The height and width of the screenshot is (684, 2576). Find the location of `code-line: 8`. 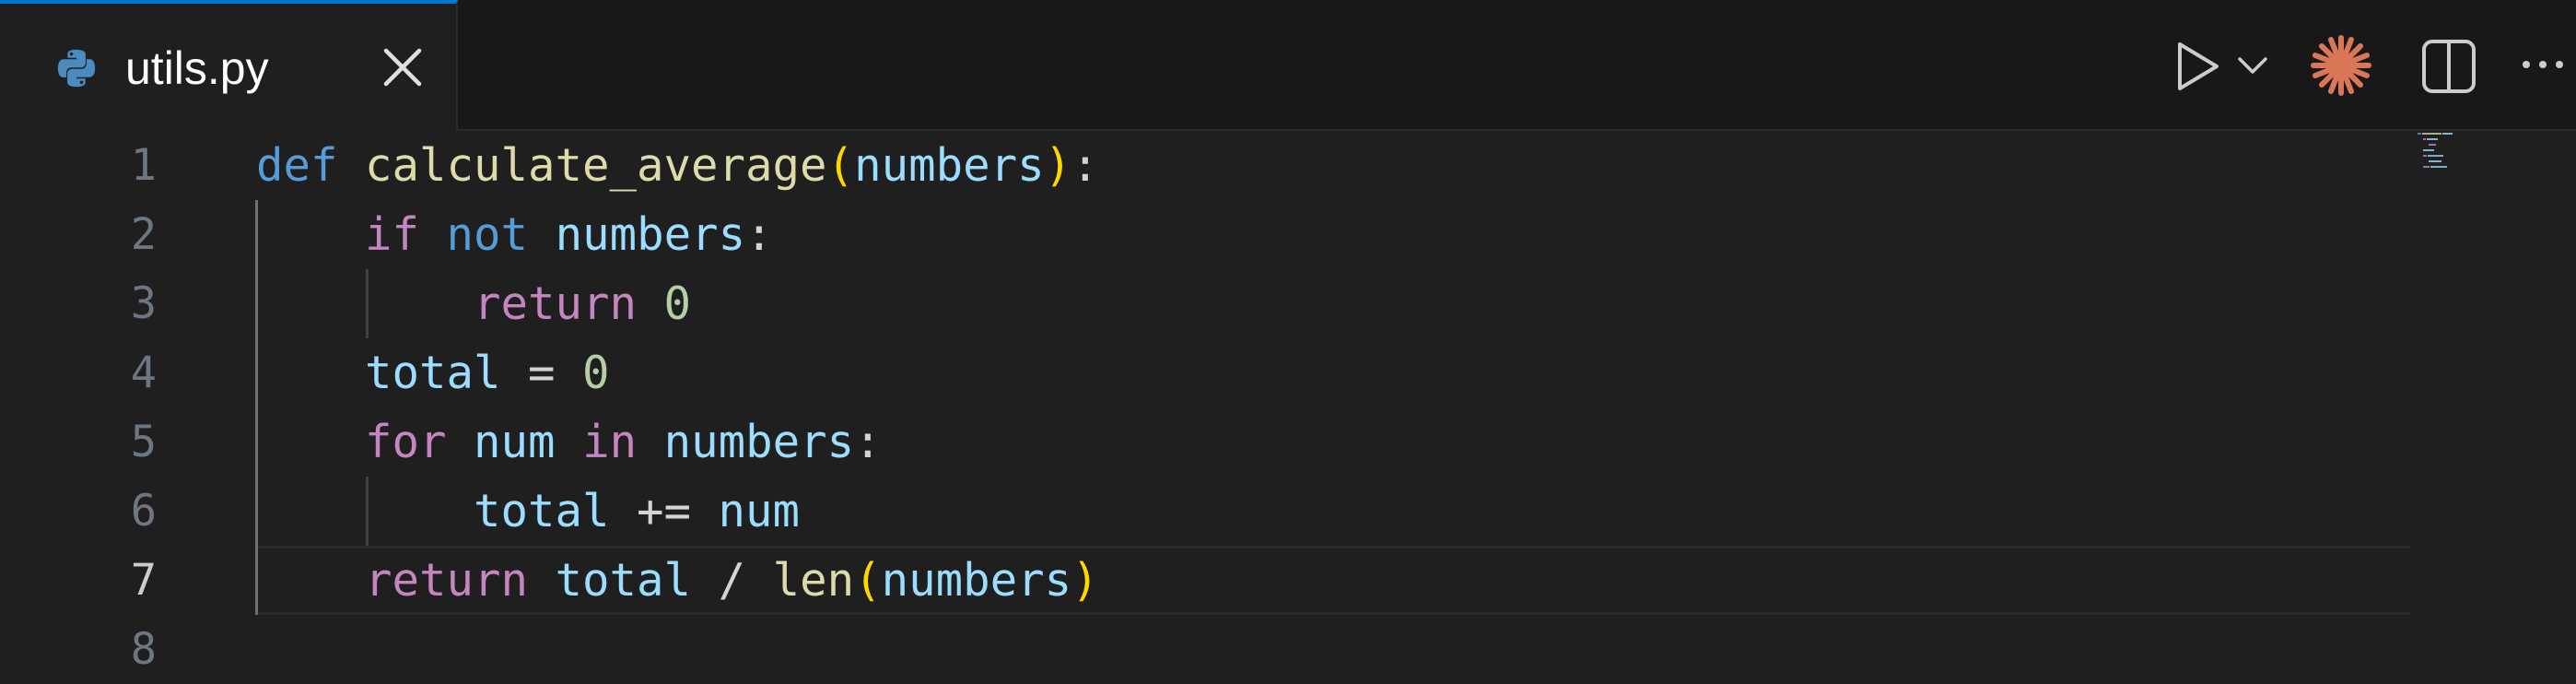

code-line: 8 is located at coordinates (1207, 649).